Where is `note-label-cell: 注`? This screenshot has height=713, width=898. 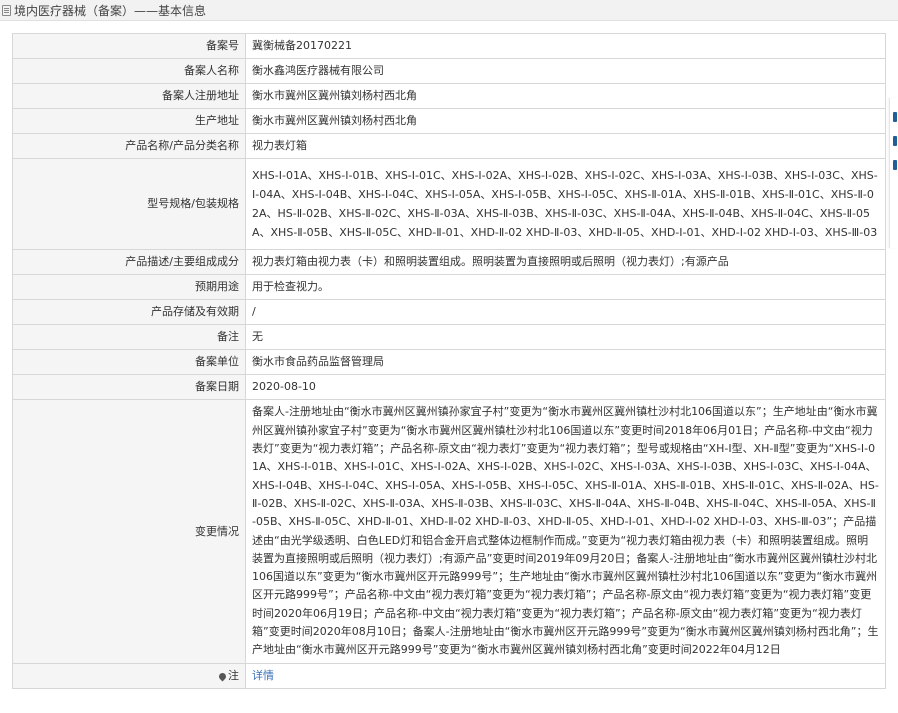 note-label-cell: 注 is located at coordinates (129, 676).